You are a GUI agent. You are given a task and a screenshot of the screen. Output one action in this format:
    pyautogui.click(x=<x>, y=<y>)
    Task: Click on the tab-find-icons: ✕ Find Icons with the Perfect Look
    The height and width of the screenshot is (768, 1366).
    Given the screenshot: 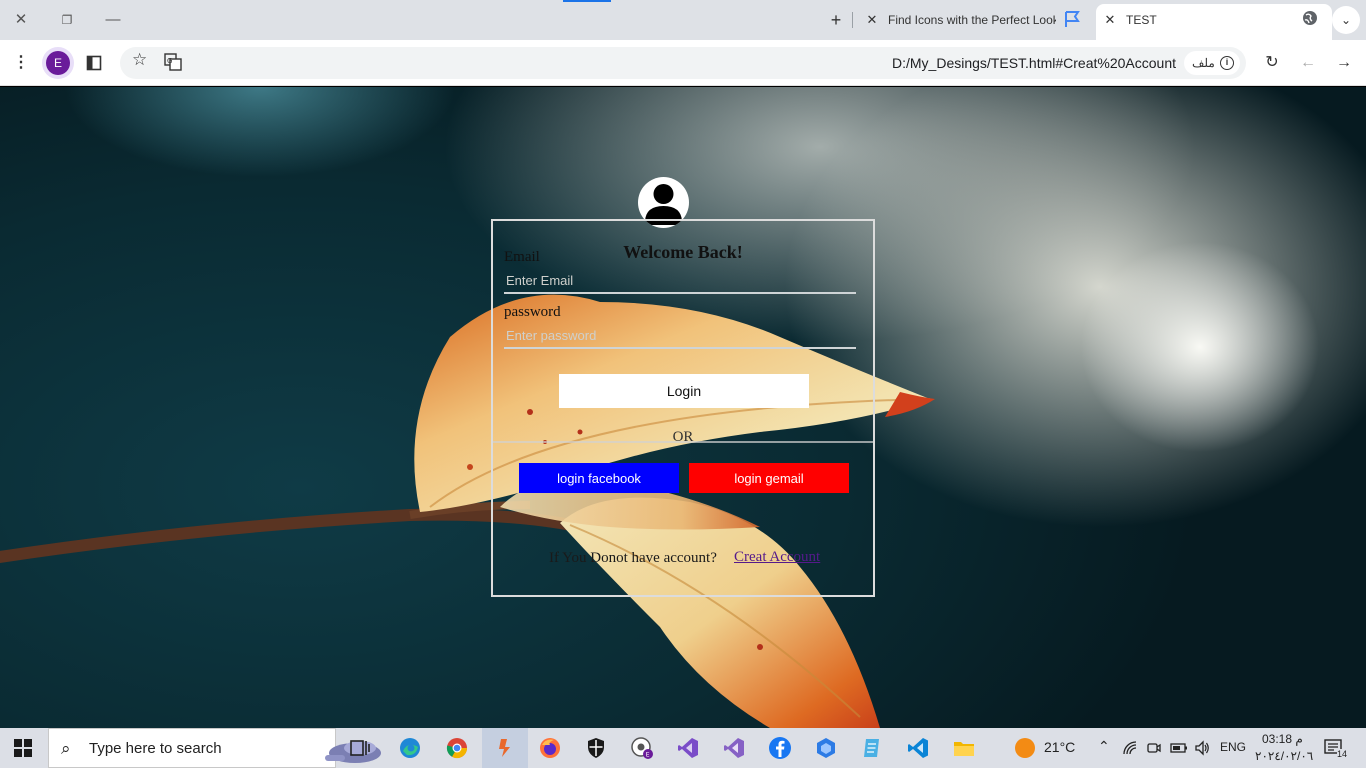 What is the action you would take?
    pyautogui.click(x=975, y=22)
    